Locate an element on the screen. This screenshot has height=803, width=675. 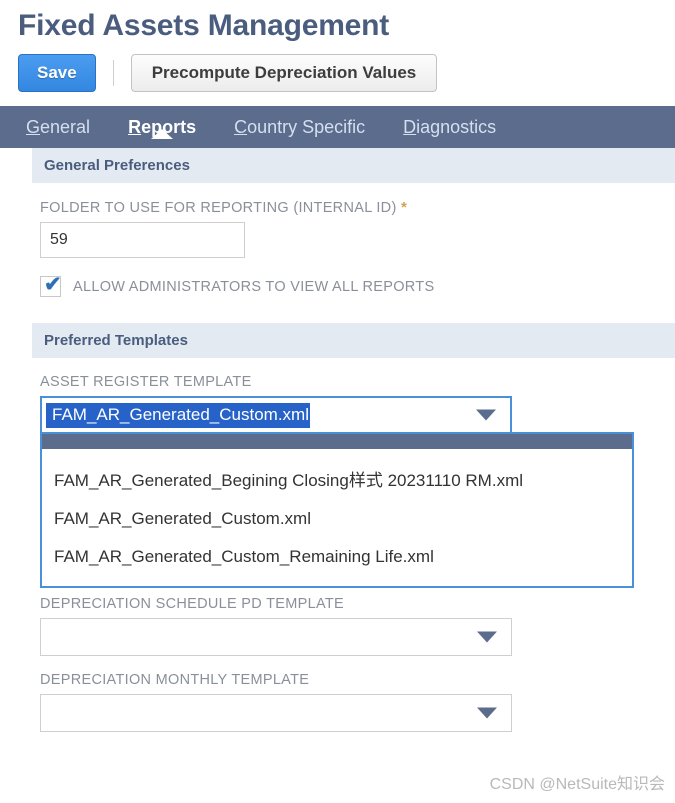
tab-country-specific: Country Specific is located at coordinates (299, 127).